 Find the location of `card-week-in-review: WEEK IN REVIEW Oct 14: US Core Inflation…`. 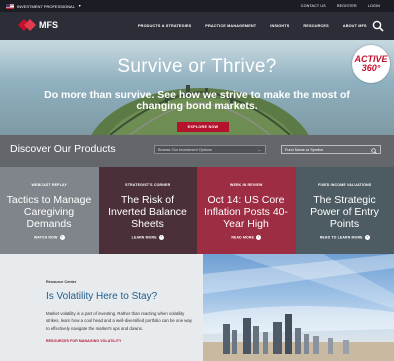

card-week-in-review: WEEK IN REVIEW Oct 14: US Core Inflation… is located at coordinates (246, 210).